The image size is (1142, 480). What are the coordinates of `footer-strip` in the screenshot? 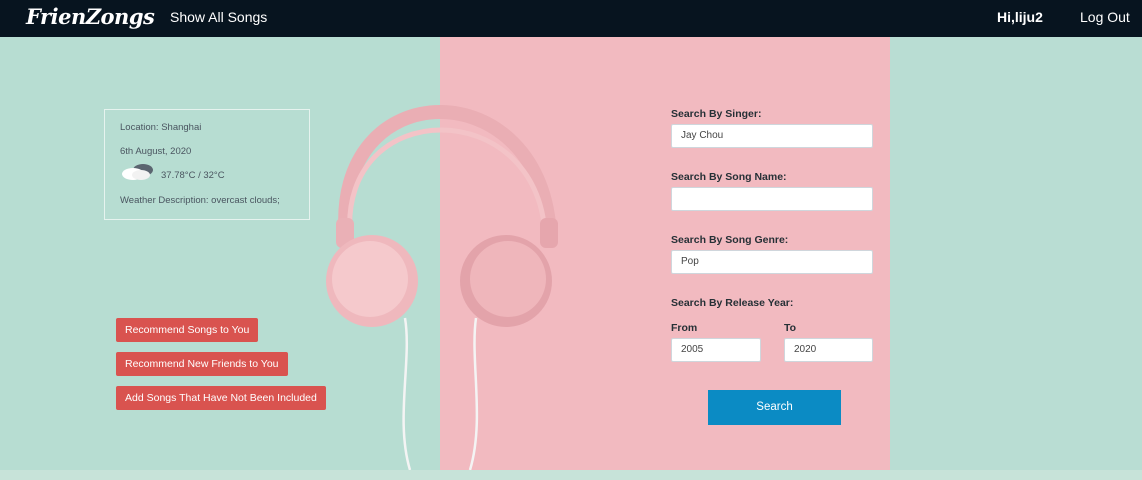 It's located at (571, 475).